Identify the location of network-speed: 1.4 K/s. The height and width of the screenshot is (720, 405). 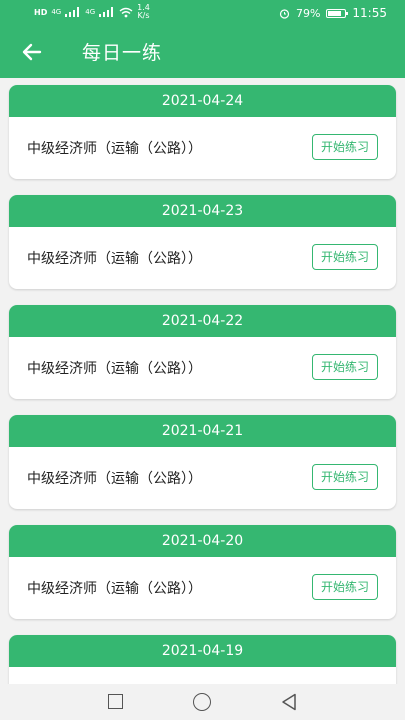
(143, 12).